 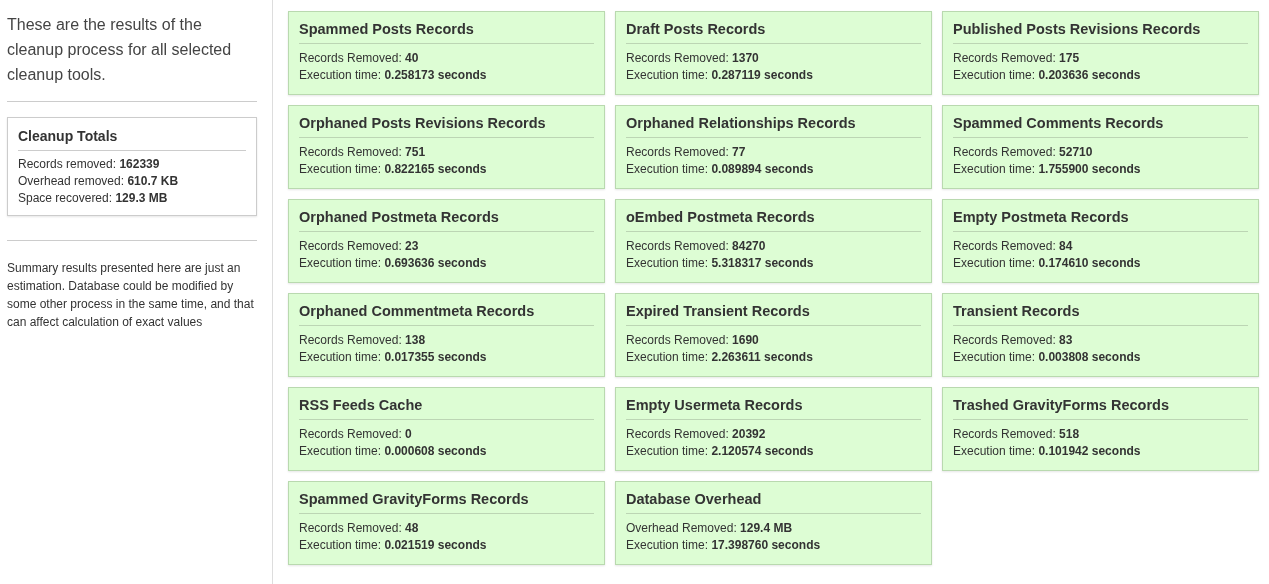 I want to click on card-title: Empty Usermeta Records, so click(x=773, y=408).